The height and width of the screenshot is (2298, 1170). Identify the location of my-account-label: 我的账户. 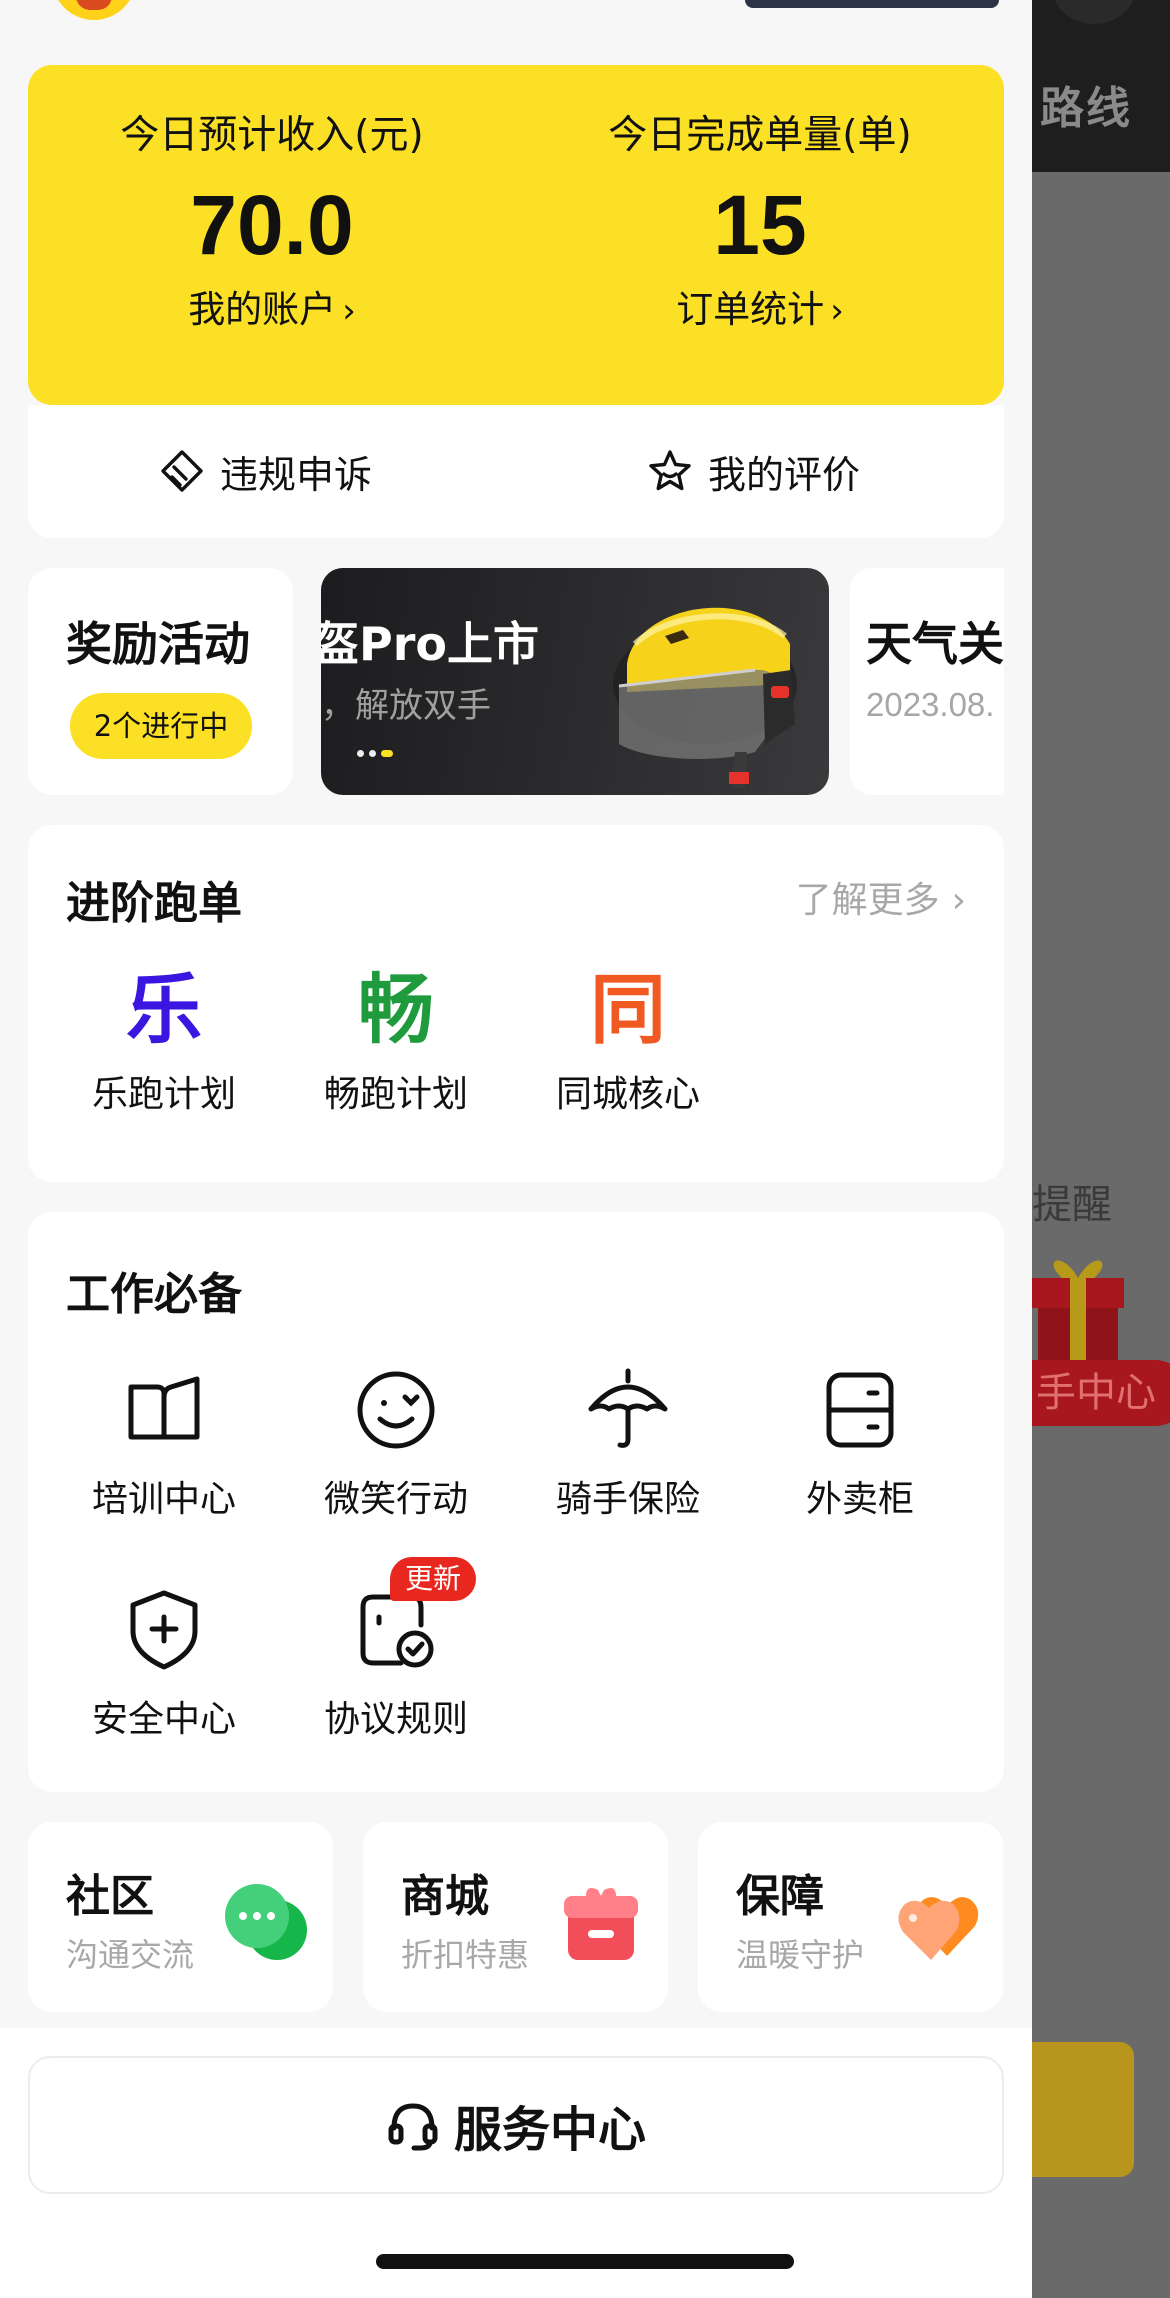
(262, 309).